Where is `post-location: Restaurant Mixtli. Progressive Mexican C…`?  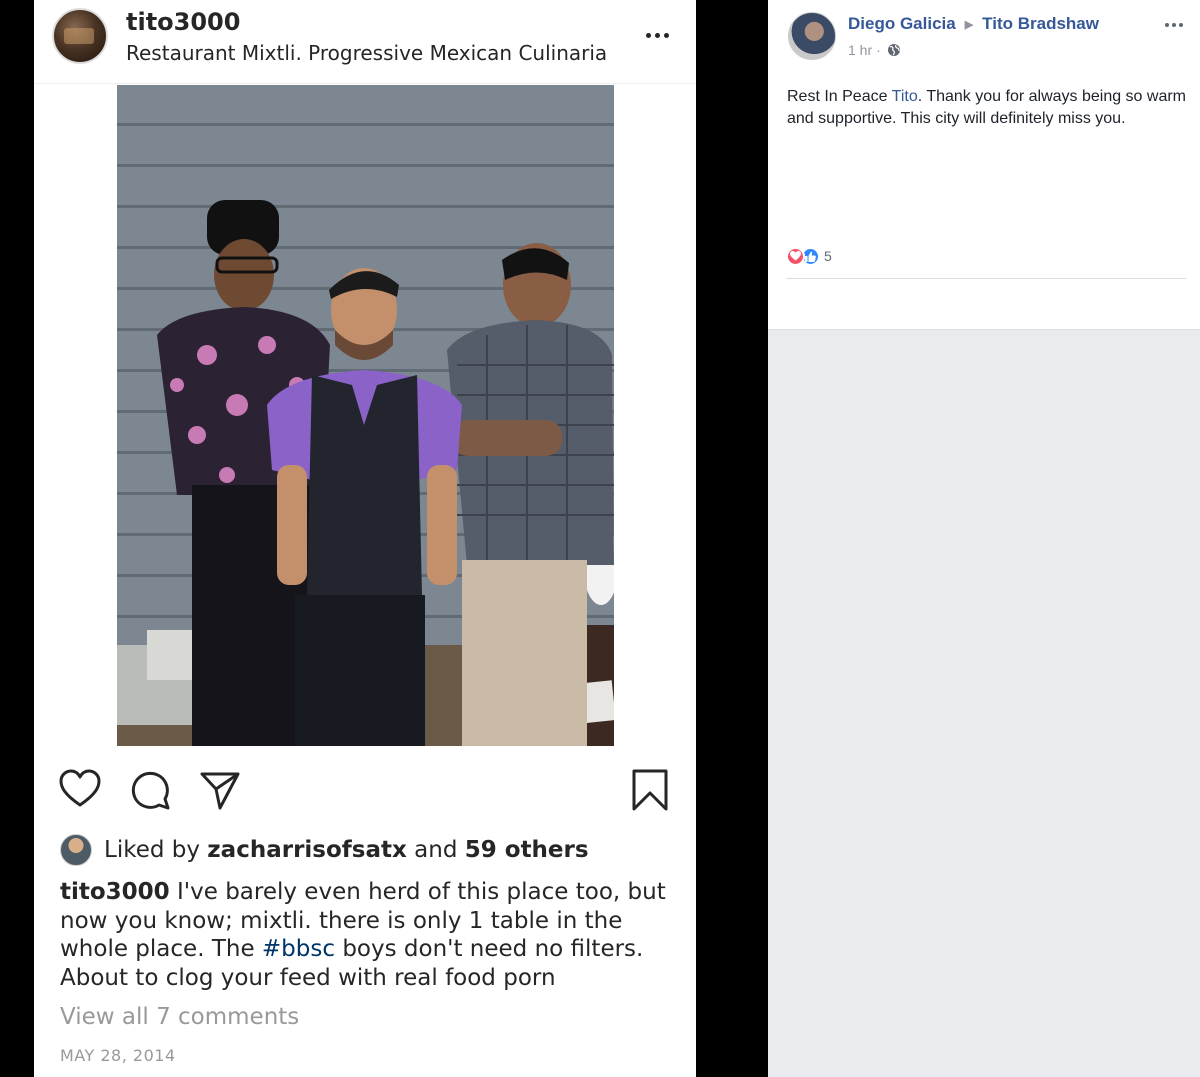 post-location: Restaurant Mixtli. Progressive Mexican C… is located at coordinates (366, 53).